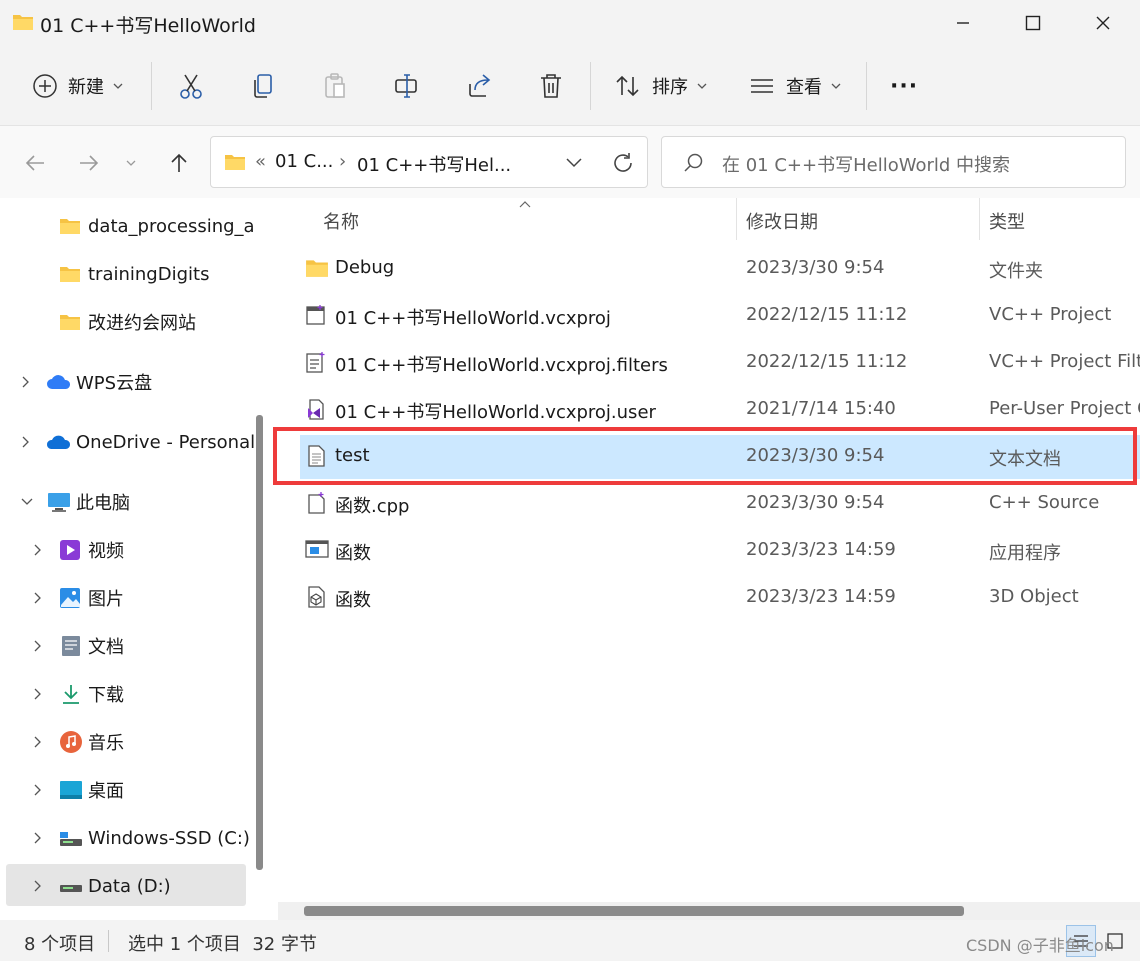 This screenshot has width=1140, height=961. Describe the element at coordinates (86, 87) in the screenshot. I see `new-label: 新建` at that location.